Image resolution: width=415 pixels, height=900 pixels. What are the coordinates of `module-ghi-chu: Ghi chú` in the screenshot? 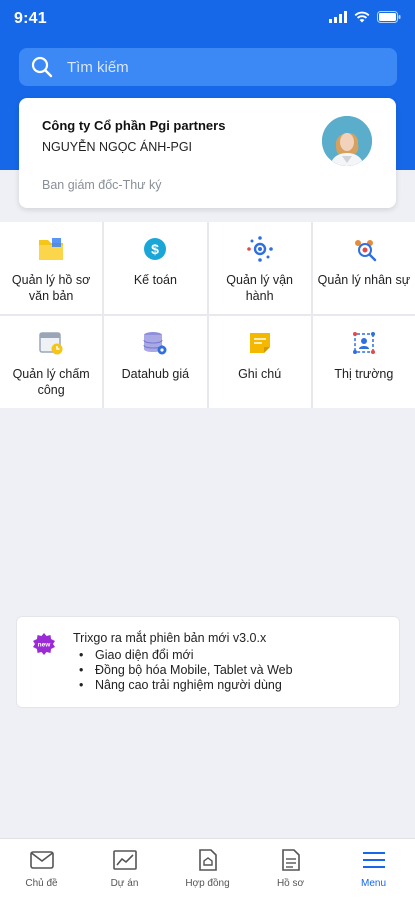 It's located at (259, 362).